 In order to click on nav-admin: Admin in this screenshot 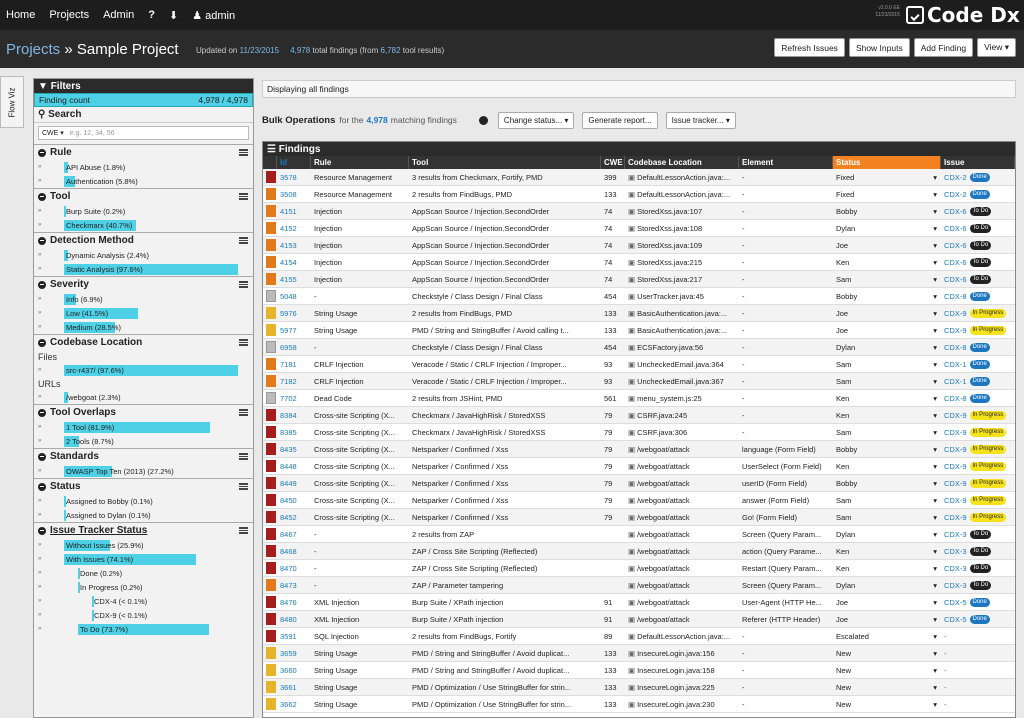, I will do `click(118, 15)`.